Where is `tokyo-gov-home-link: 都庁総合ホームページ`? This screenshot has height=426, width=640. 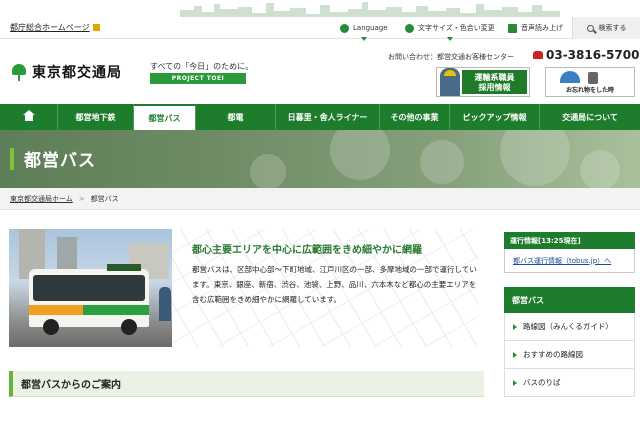 tokyo-gov-home-link: 都庁総合ホームページ is located at coordinates (55, 27).